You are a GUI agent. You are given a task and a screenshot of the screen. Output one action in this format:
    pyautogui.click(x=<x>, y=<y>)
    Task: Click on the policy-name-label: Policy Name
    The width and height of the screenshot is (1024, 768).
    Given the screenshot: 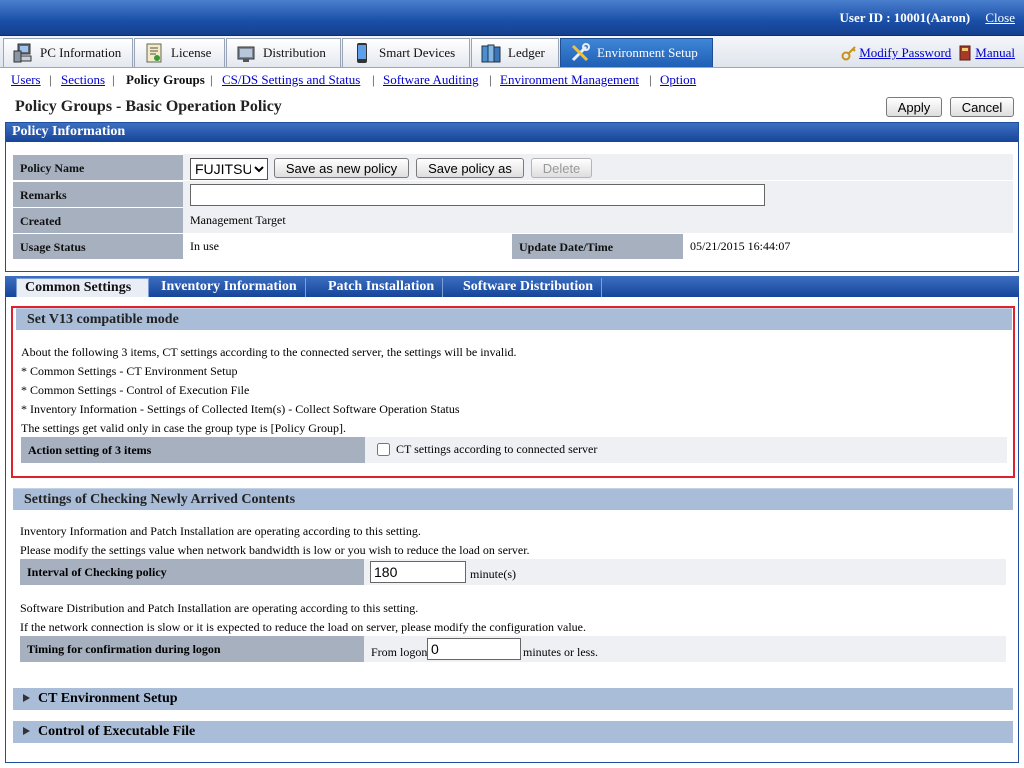 What is the action you would take?
    pyautogui.click(x=98, y=167)
    